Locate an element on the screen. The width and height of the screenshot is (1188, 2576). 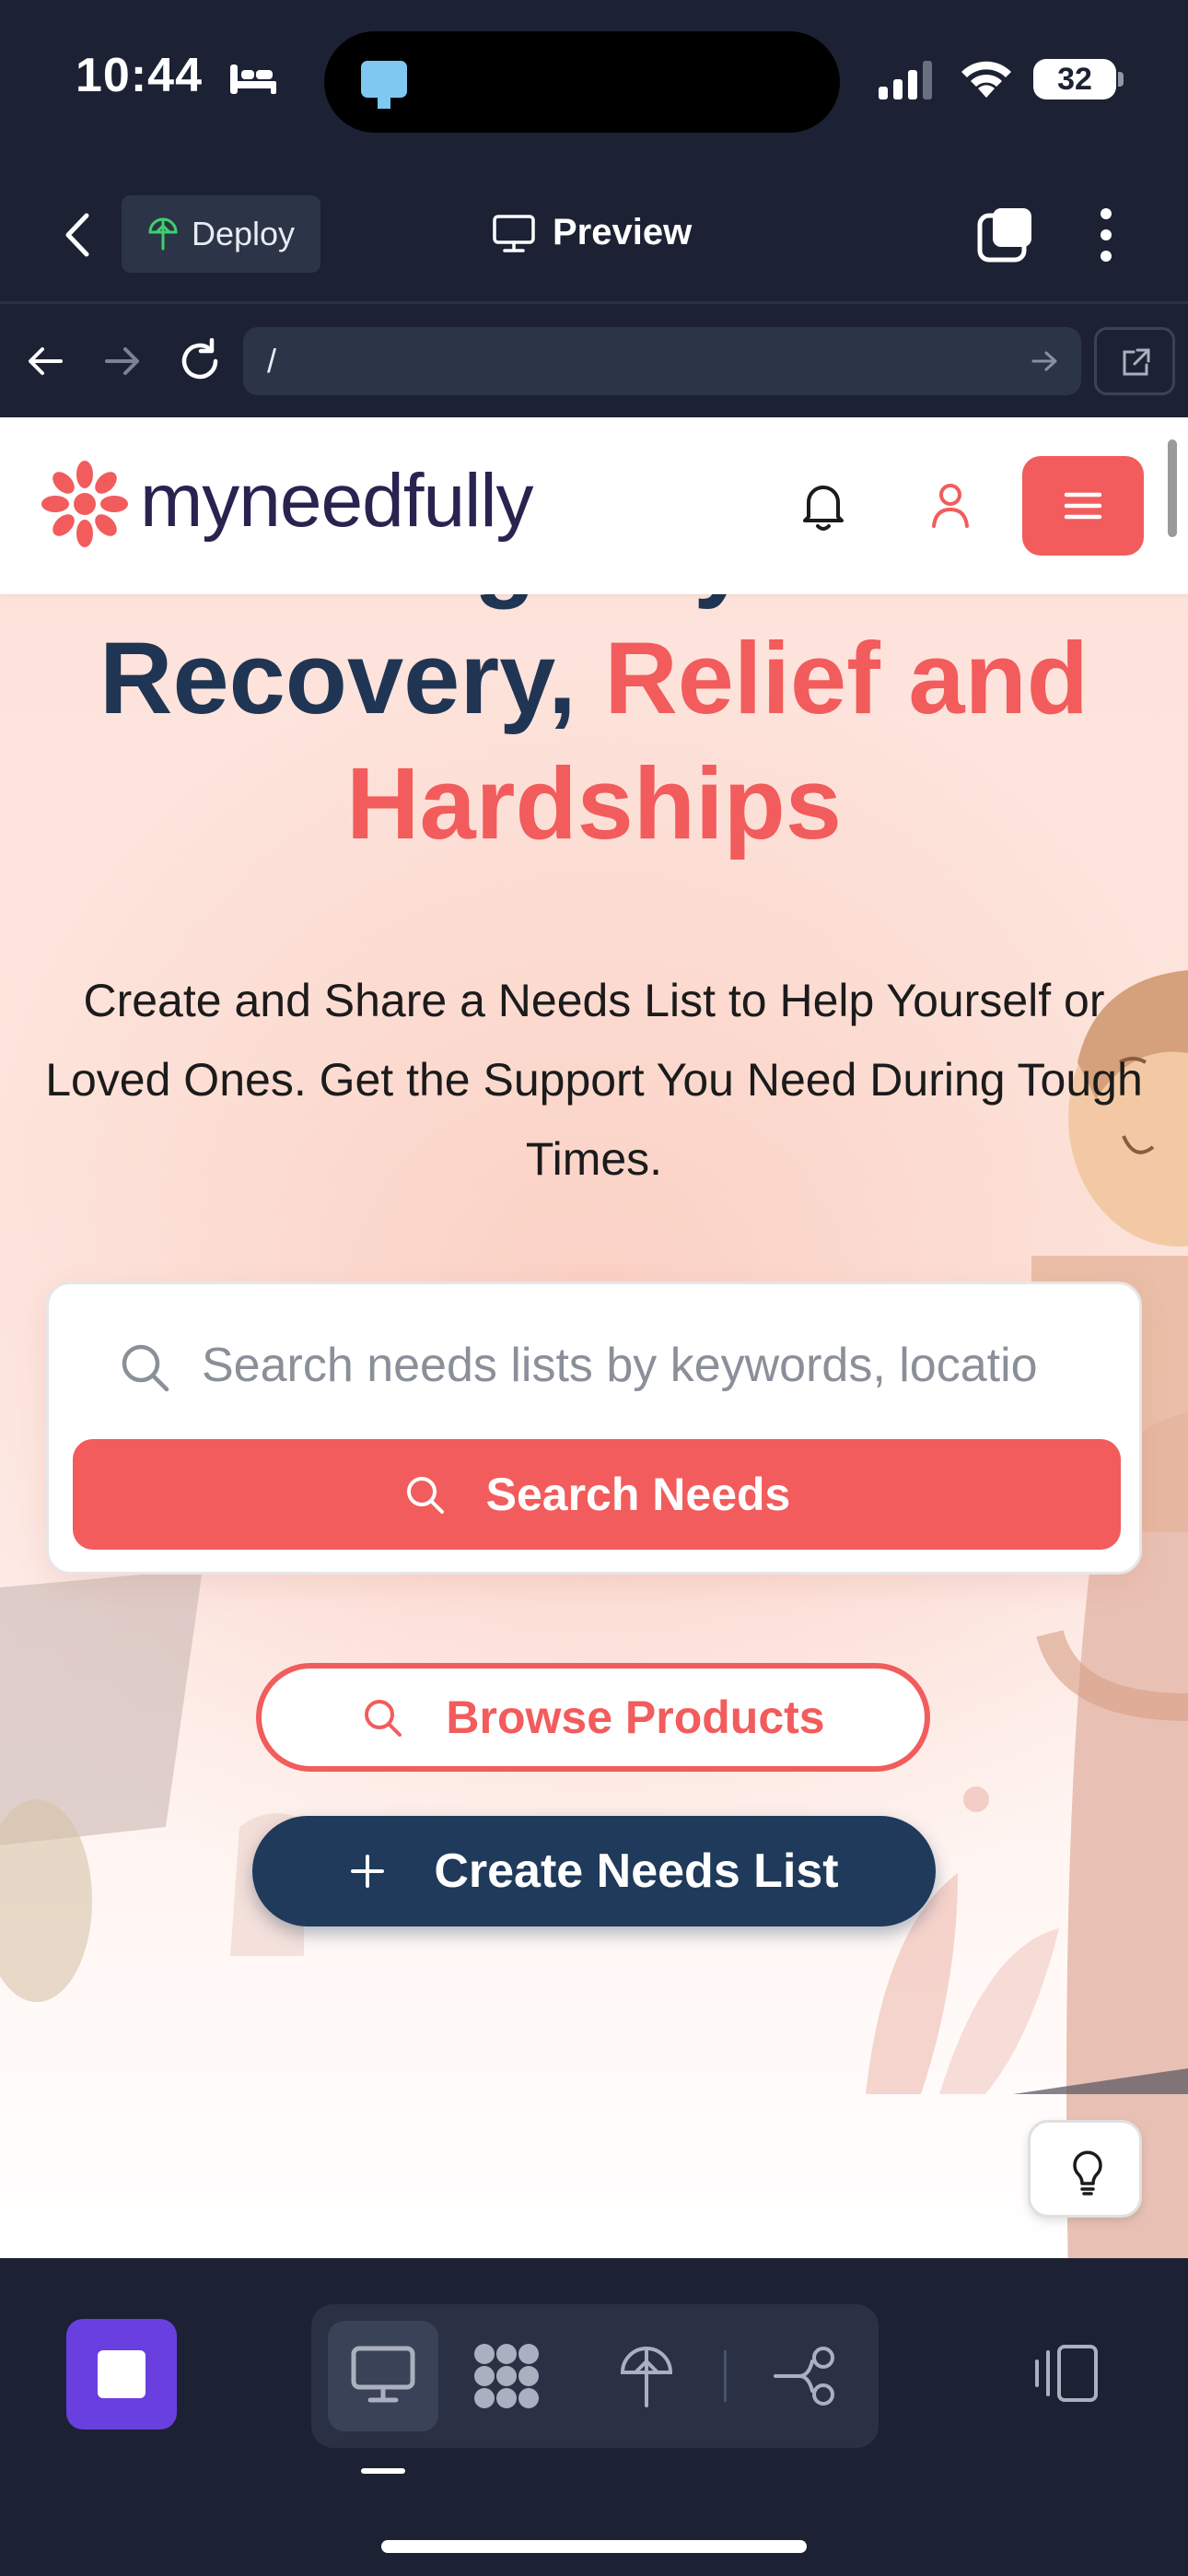
search-input is located at coordinates (644, 1365).